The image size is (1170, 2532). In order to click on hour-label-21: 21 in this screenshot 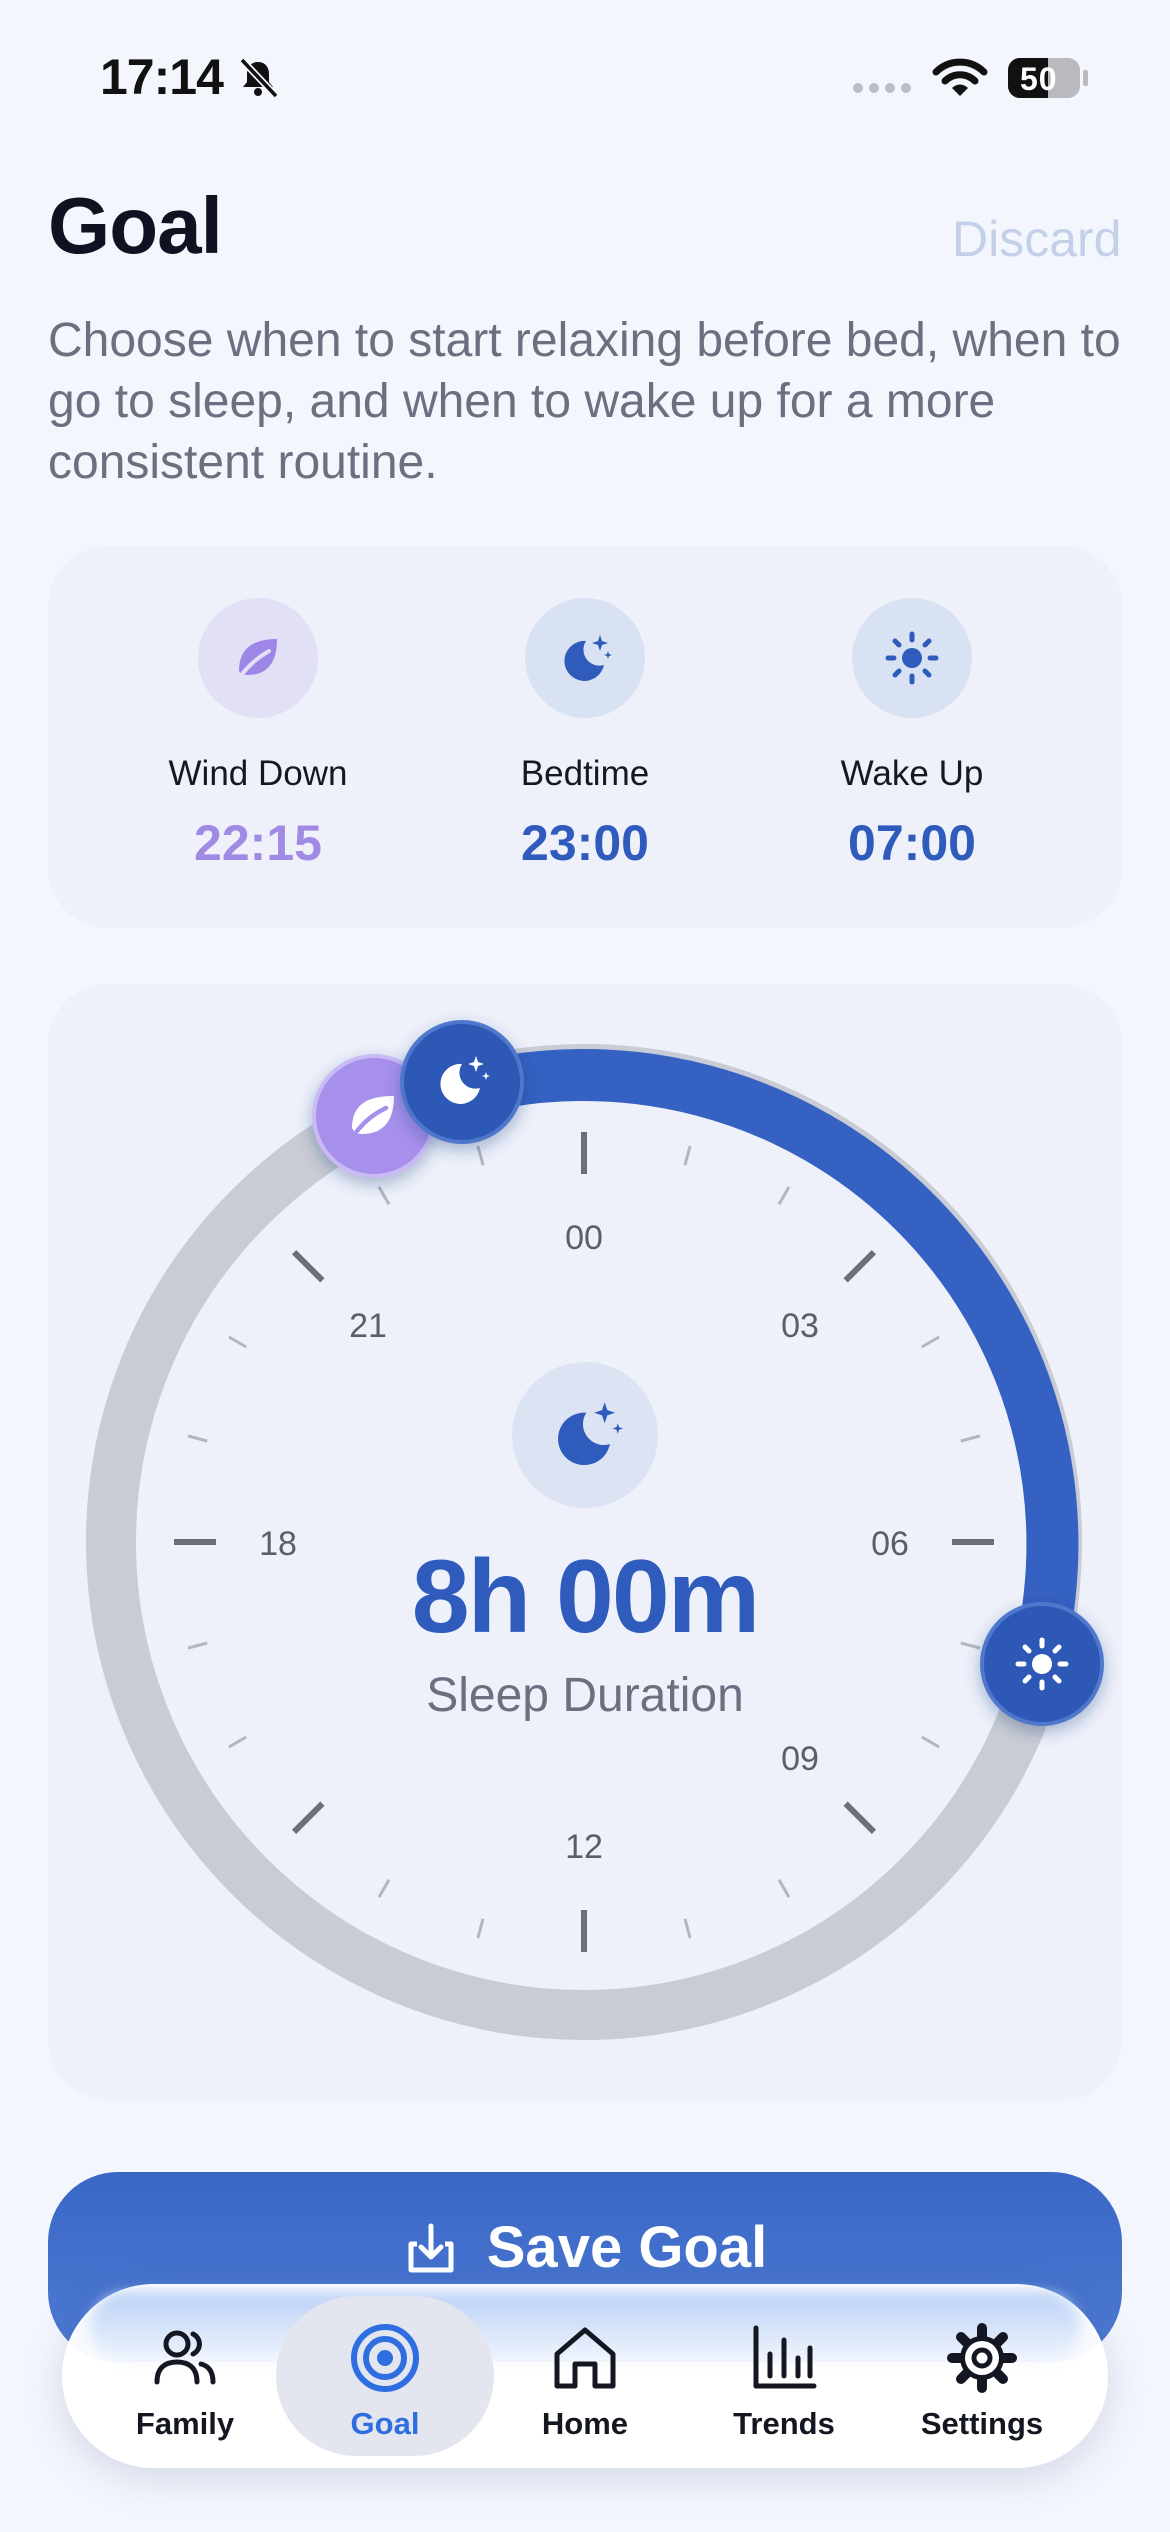, I will do `click(368, 1326)`.